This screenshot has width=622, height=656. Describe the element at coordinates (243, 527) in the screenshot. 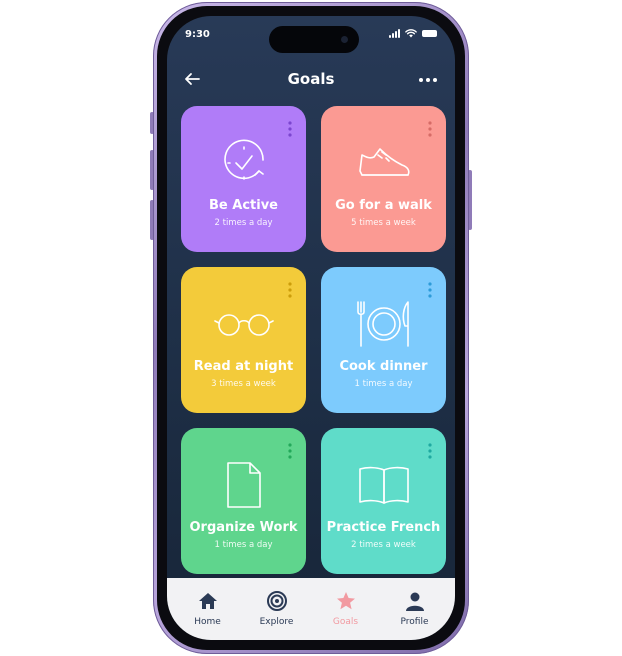

I see `goal-title: Organize Work` at that location.